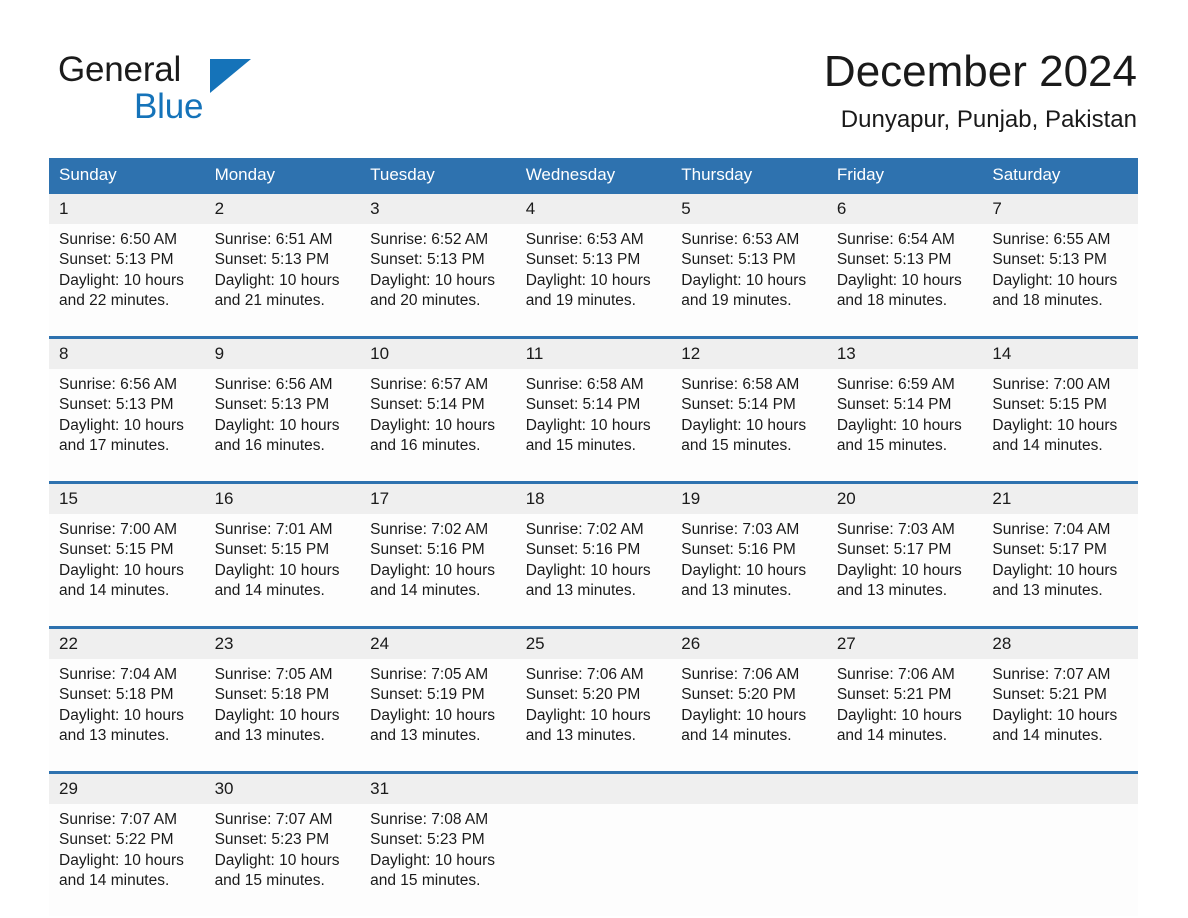  I want to click on sunrise-text: Sunrise: 6:51 AM, so click(273, 239).